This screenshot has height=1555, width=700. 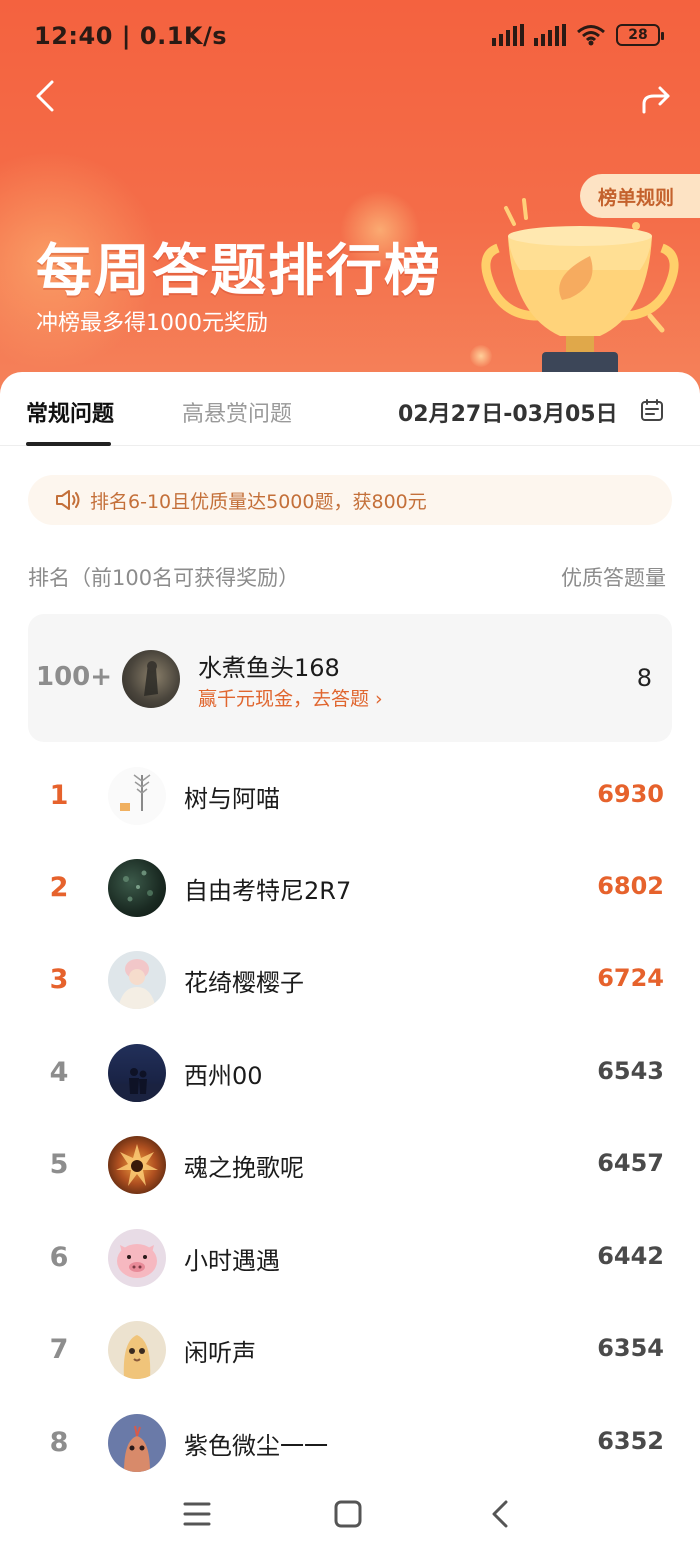 I want to click on share-arrow-icon, so click(x=656, y=100).